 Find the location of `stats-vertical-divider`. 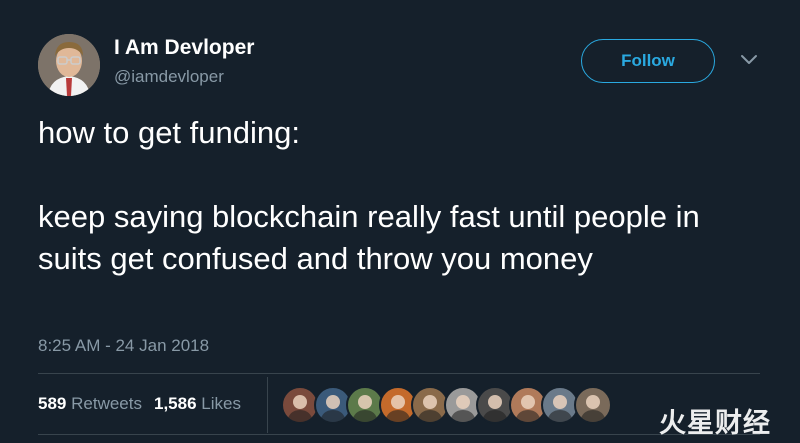

stats-vertical-divider is located at coordinates (267, 405).